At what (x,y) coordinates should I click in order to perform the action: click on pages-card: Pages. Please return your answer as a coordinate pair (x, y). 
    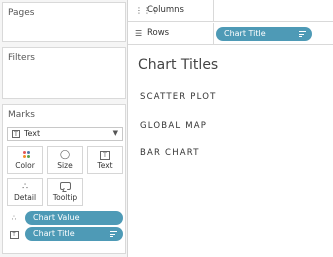
    Looking at the image, I should click on (64, 22).